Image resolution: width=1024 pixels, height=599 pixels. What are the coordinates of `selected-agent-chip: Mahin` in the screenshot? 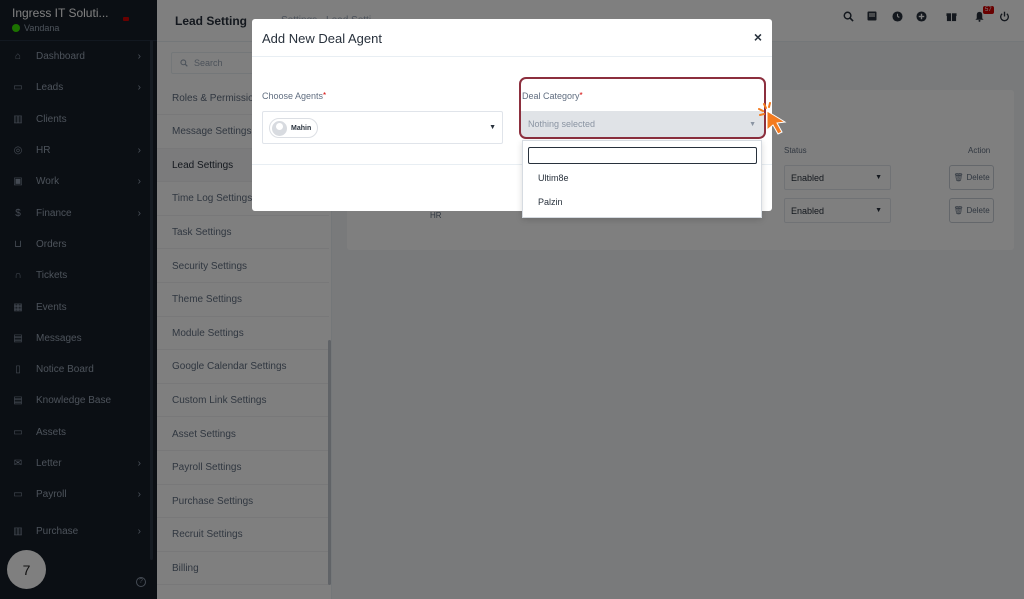 It's located at (294, 128).